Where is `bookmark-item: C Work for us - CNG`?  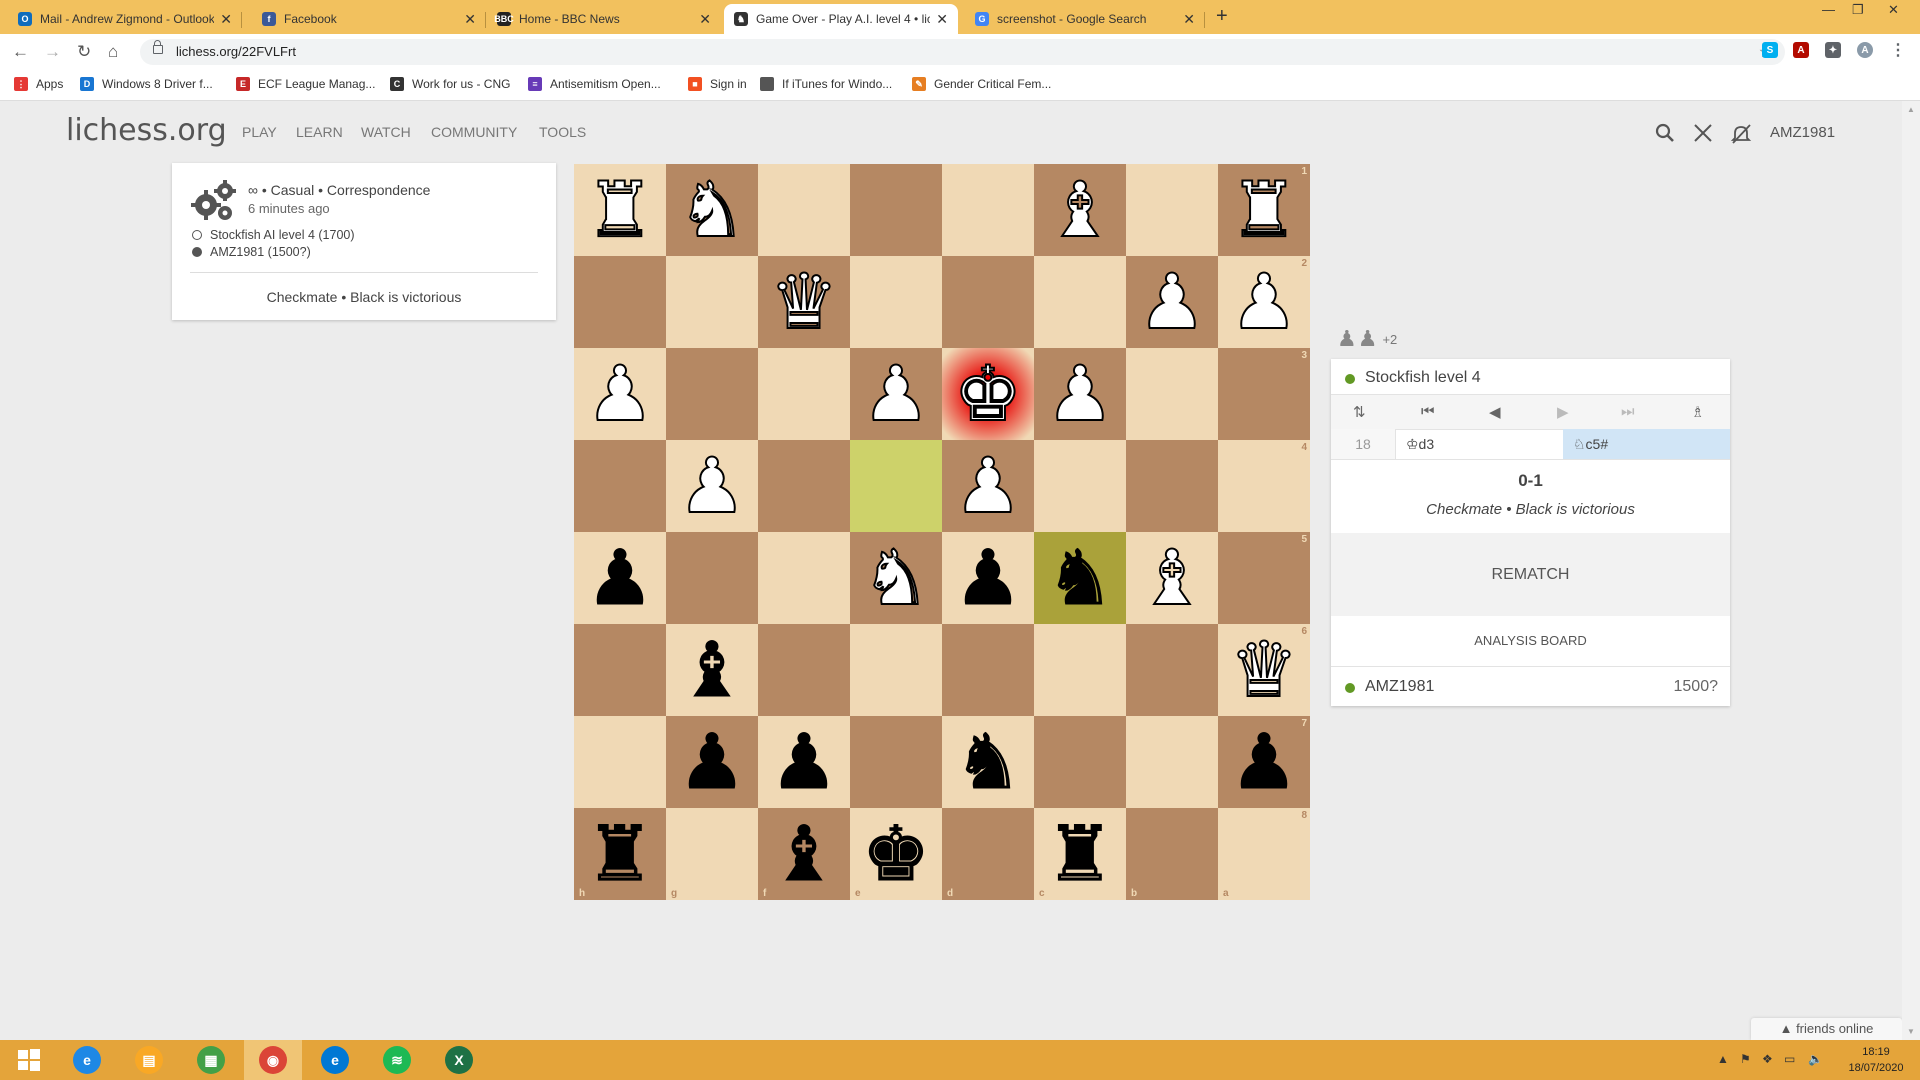
bookmark-item: C Work for us - CNG is located at coordinates (450, 84).